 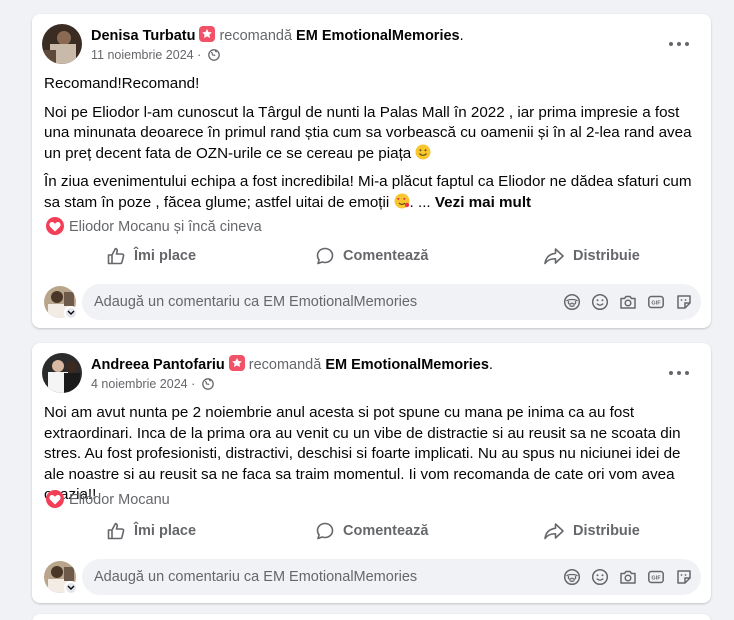 What do you see at coordinates (165, 227) in the screenshot?
I see `reactions-text: Eliodor Mocanu și încă cineva` at bounding box center [165, 227].